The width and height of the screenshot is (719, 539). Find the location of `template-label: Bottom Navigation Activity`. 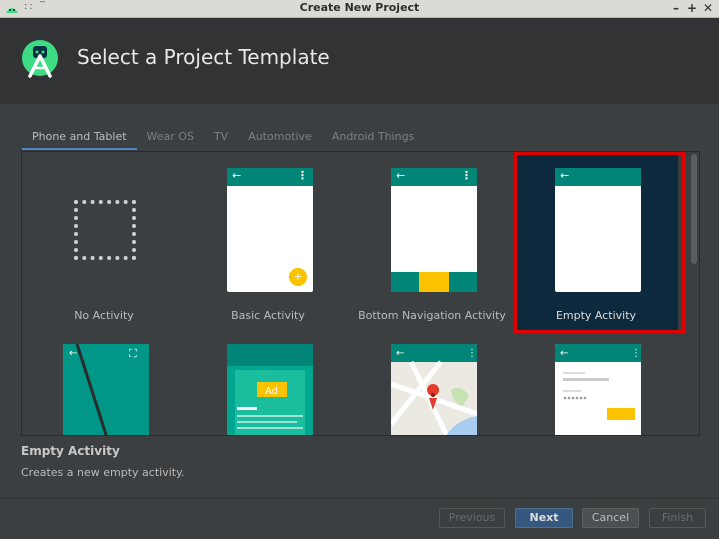

template-label: Bottom Navigation Activity is located at coordinates (432, 315).